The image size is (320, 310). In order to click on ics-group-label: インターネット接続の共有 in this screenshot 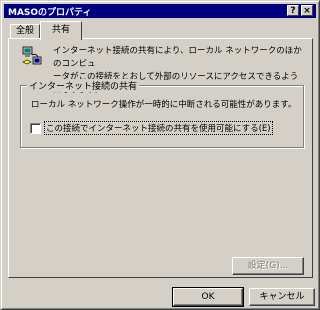, I will do `click(83, 85)`.